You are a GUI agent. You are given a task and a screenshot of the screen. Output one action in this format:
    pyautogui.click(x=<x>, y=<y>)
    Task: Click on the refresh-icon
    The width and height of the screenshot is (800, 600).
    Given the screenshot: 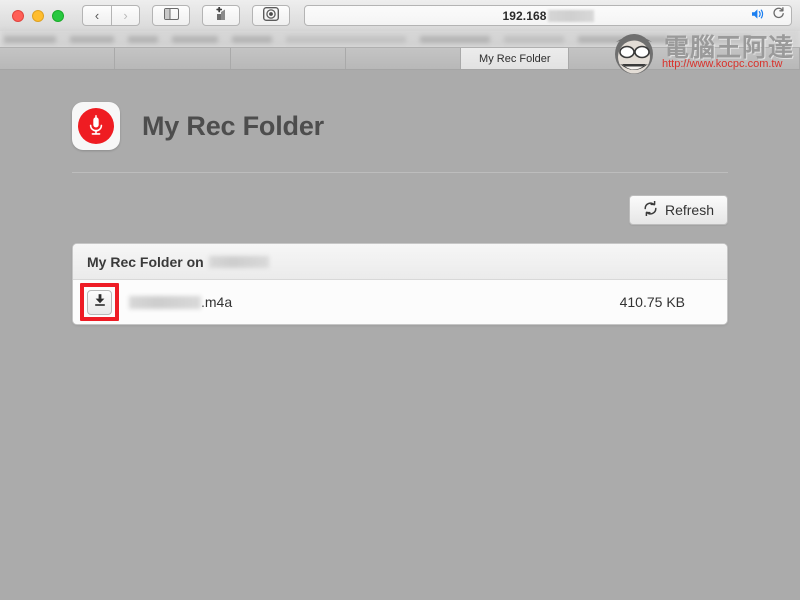 What is the action you would take?
    pyautogui.click(x=650, y=209)
    